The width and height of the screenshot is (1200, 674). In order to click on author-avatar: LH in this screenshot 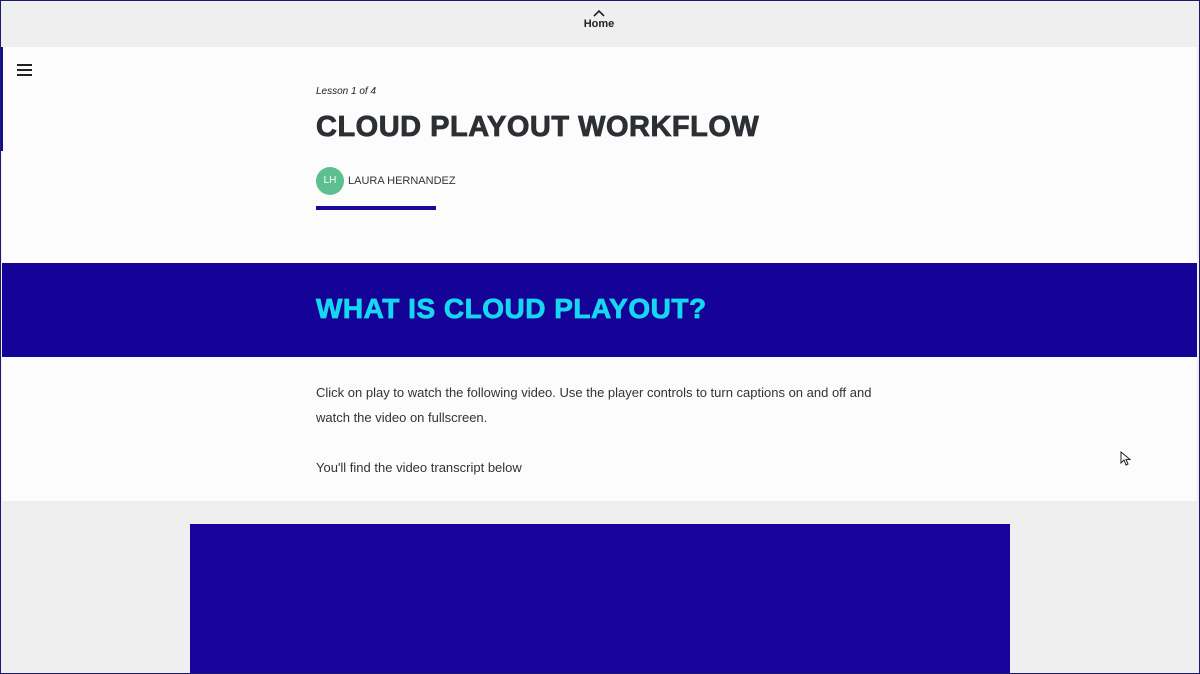, I will do `click(330, 181)`.